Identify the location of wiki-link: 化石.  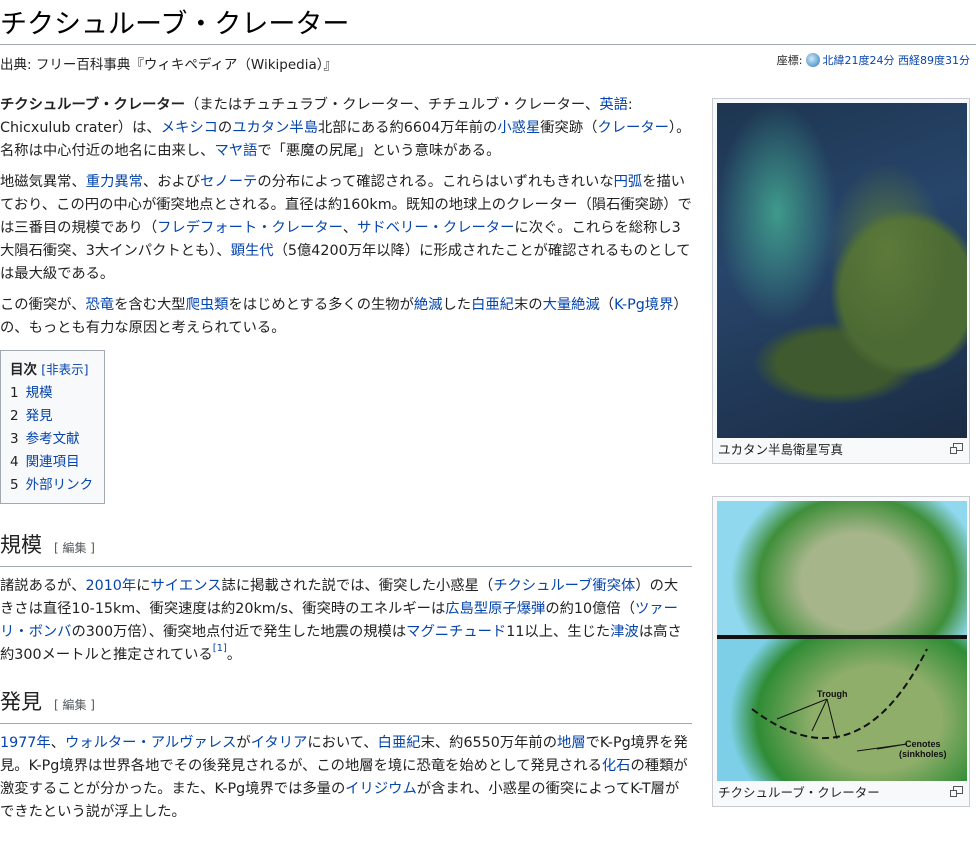
(616, 766).